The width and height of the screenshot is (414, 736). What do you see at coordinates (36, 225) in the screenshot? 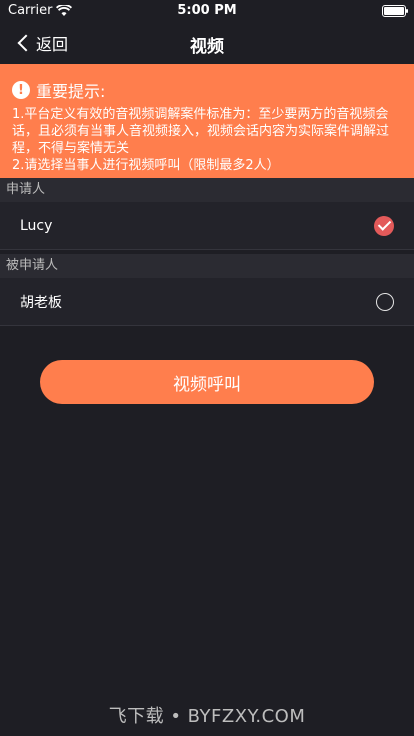
I see `applicant-name: Lucy` at bounding box center [36, 225].